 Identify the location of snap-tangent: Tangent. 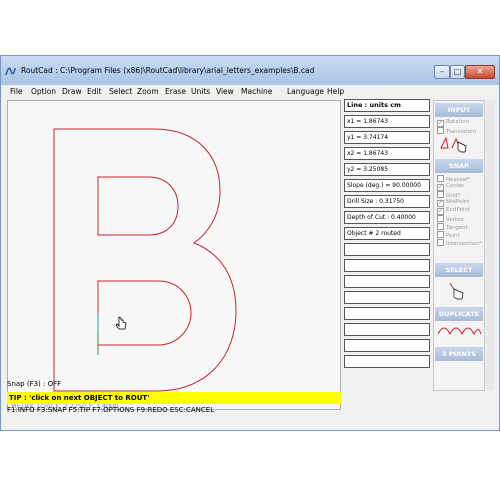
(452, 227).